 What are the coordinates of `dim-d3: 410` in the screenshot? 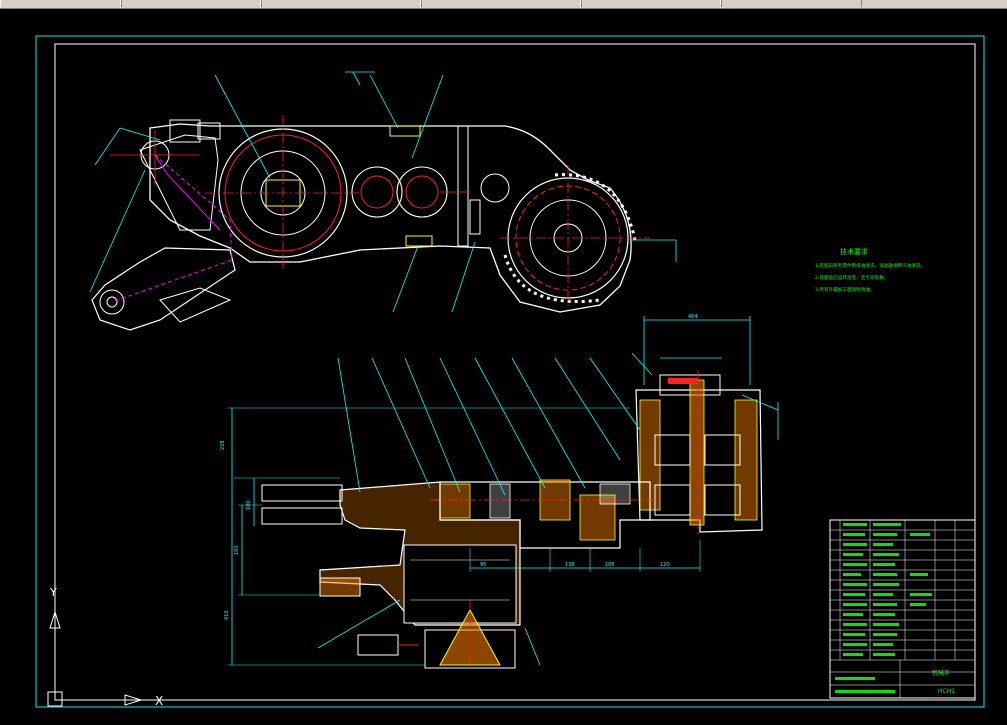 It's located at (227, 615).